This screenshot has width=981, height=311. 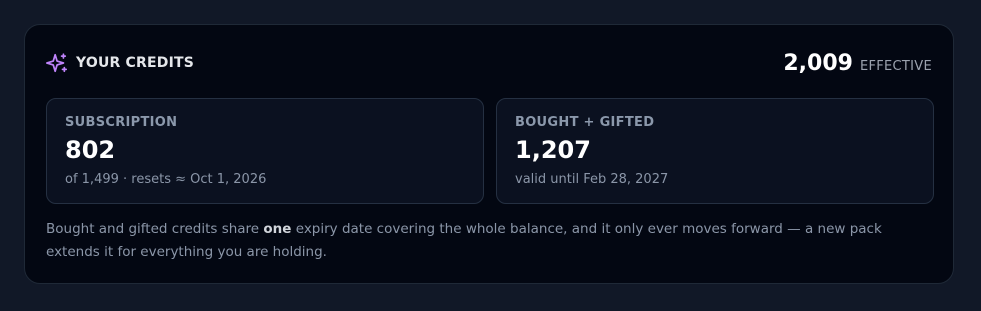 What do you see at coordinates (818, 63) in the screenshot?
I see `effective-total-value: 2,009` at bounding box center [818, 63].